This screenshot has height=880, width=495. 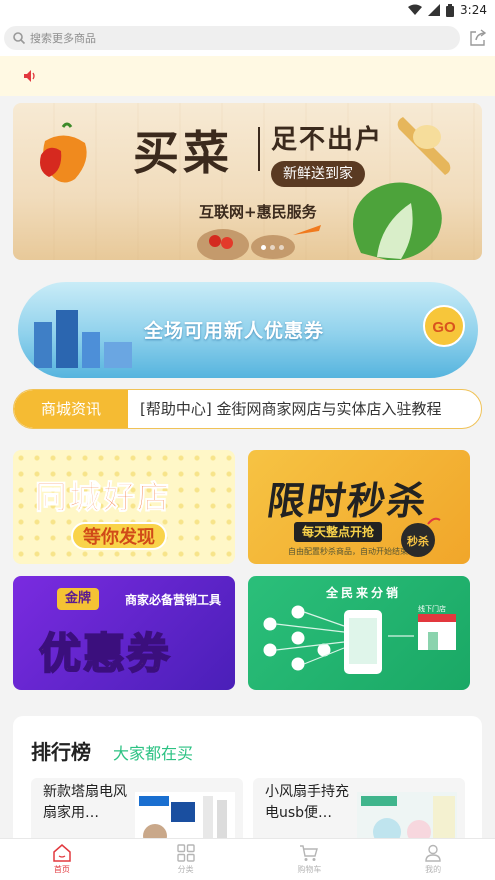 I want to click on search-icon, so click(x=19, y=38).